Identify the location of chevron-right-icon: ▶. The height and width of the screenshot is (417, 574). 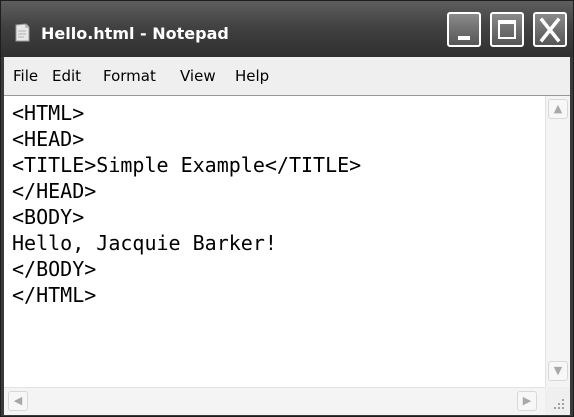
(527, 400).